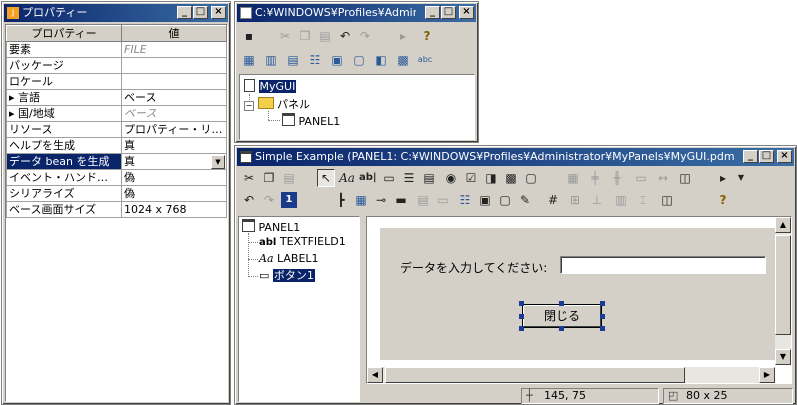  What do you see at coordinates (368, 178) in the screenshot?
I see `textfield-tool-icon: ab|` at bounding box center [368, 178].